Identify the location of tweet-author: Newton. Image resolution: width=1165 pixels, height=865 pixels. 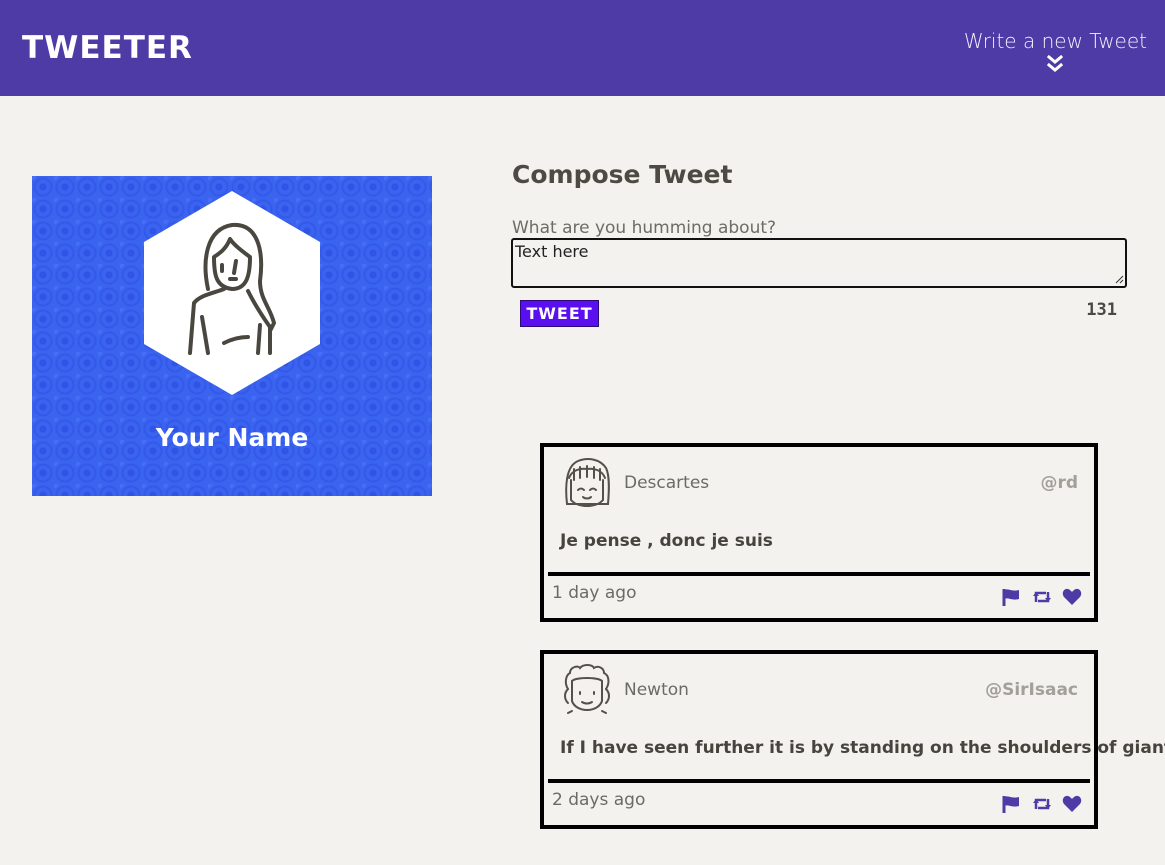
(656, 690).